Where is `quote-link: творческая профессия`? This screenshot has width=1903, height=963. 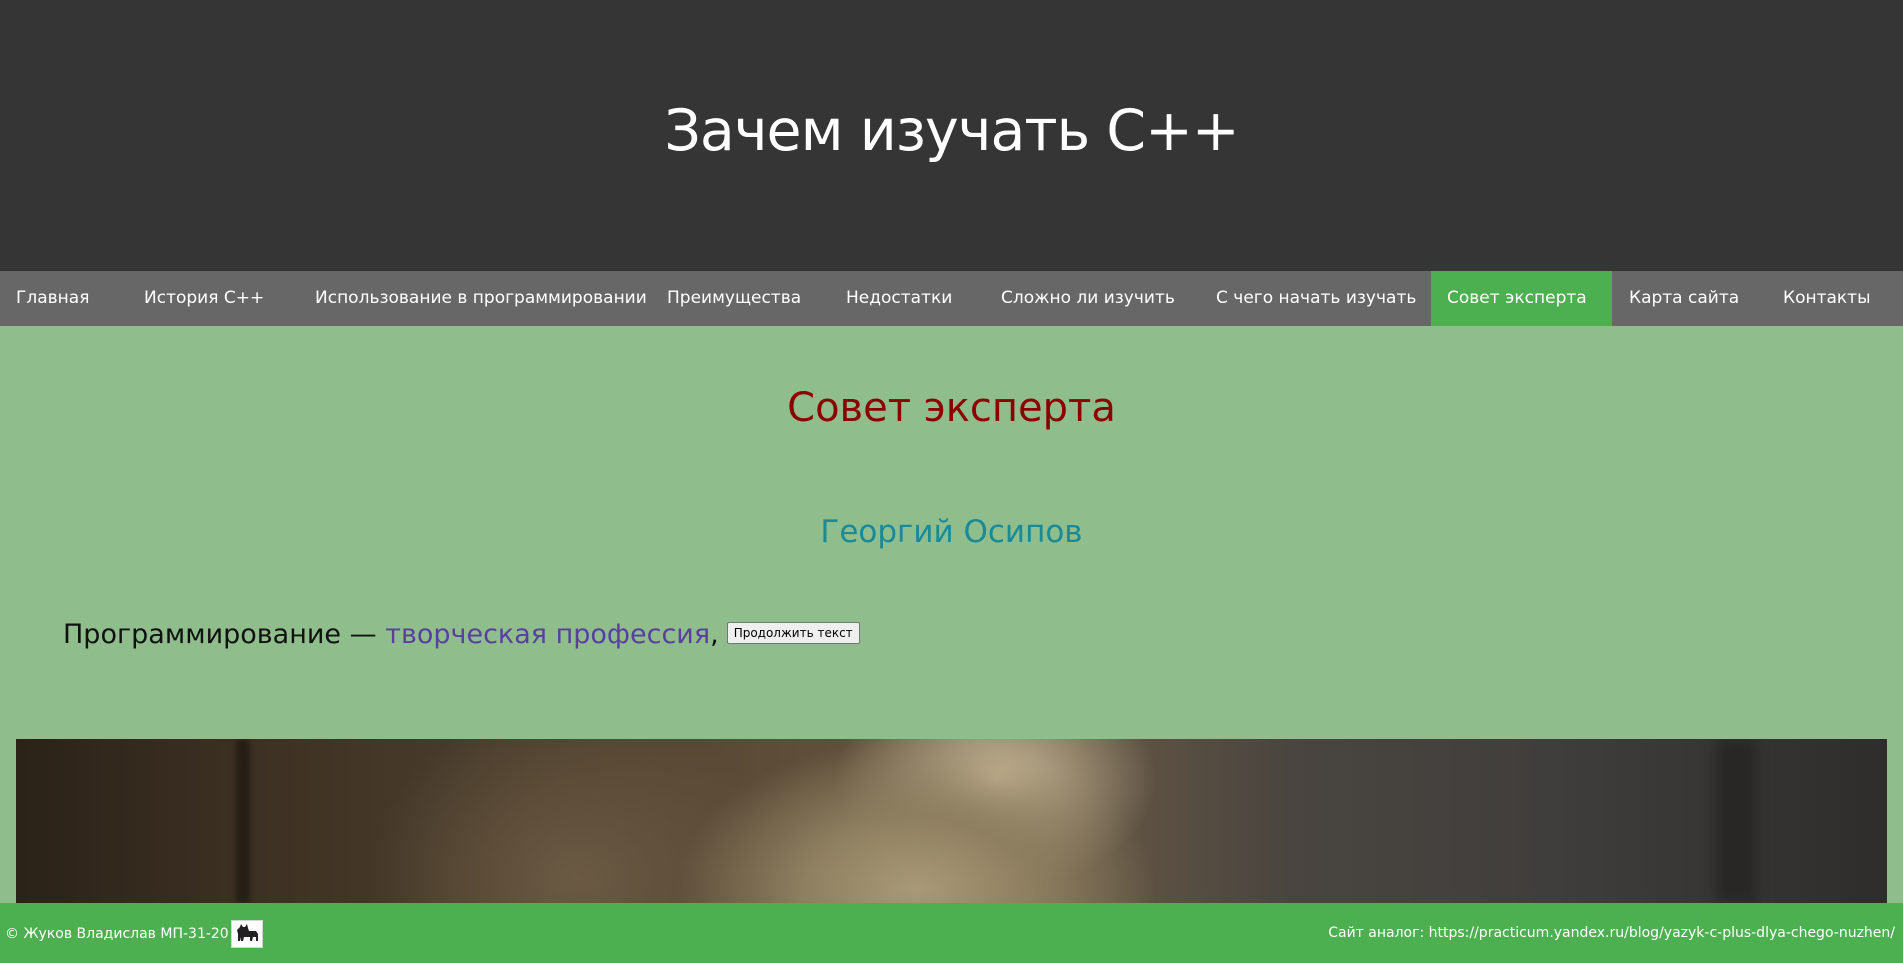 quote-link: творческая профессия is located at coordinates (547, 634).